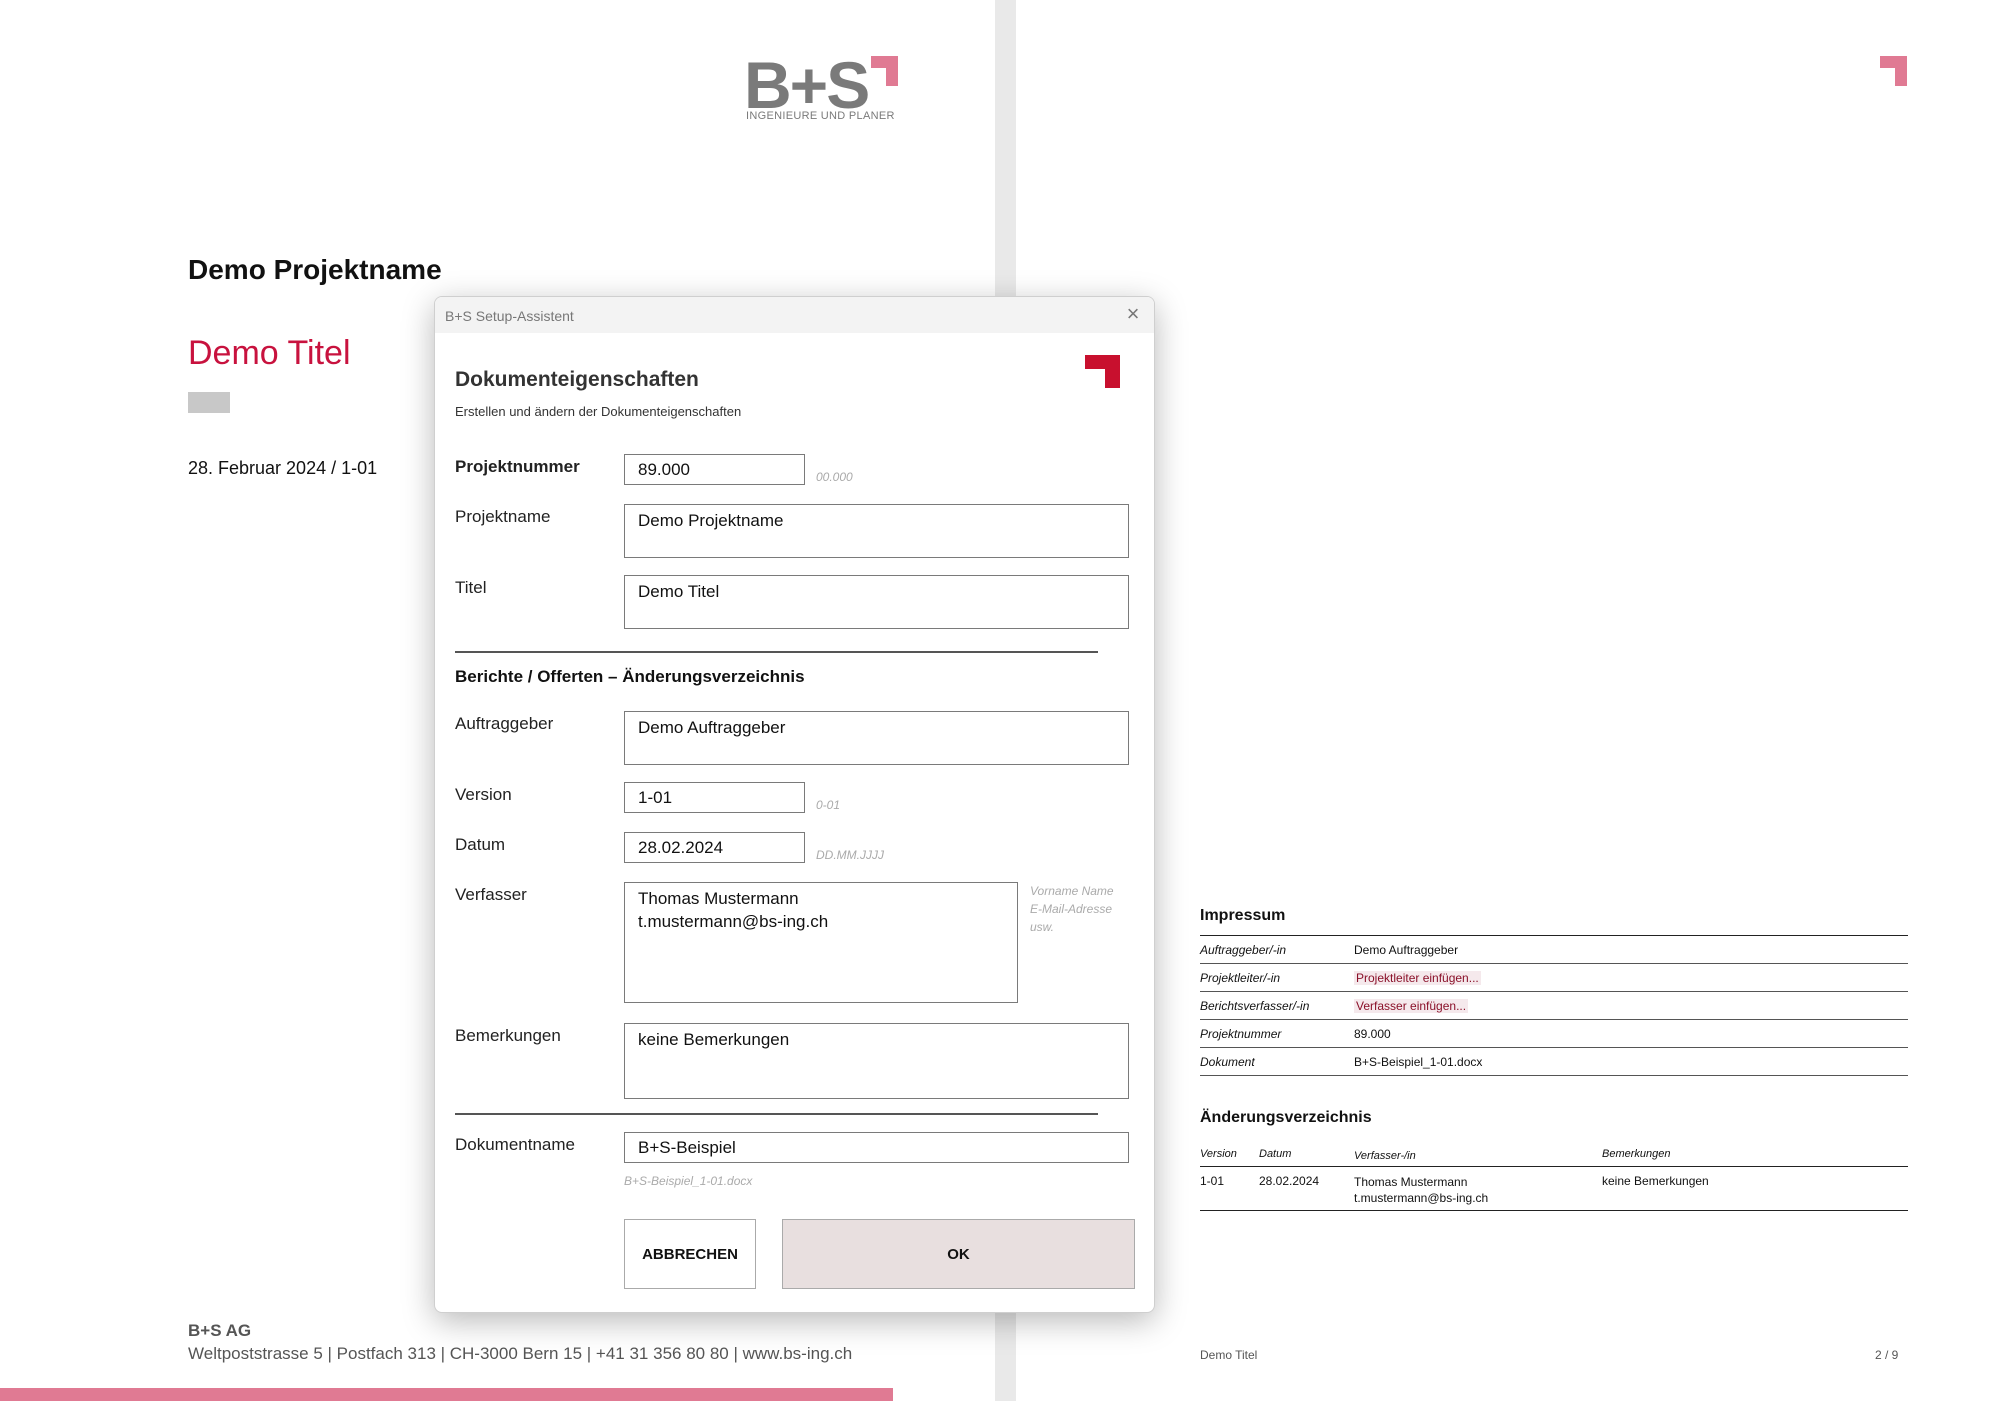 Image resolution: width=2003 pixels, height=1401 pixels. Describe the element at coordinates (471, 587) in the screenshot. I see `titel-label: Titel` at that location.